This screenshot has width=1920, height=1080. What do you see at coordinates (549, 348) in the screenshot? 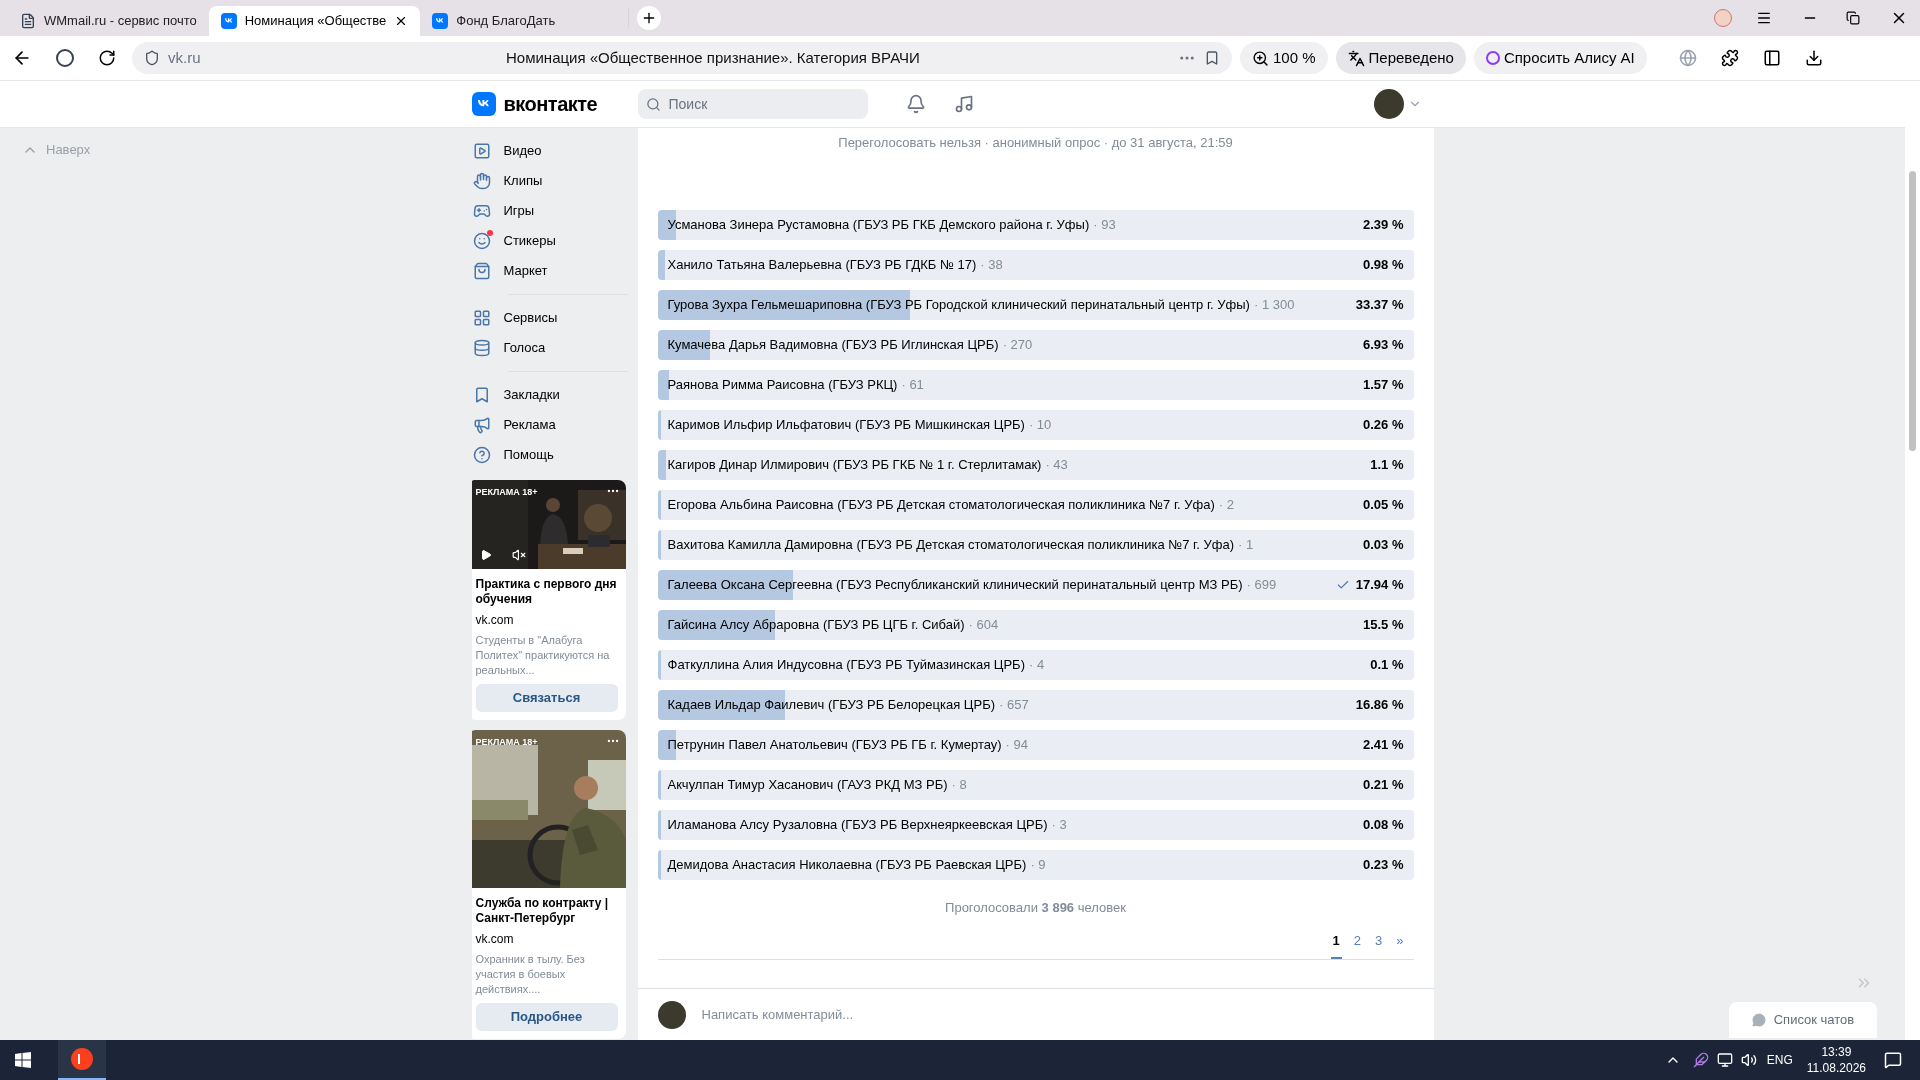
I see `nav-item: Голоса` at bounding box center [549, 348].